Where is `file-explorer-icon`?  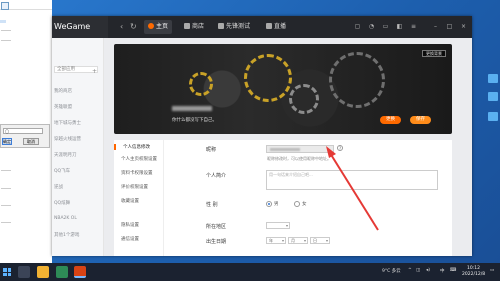 file-explorer-icon is located at coordinates (43, 272).